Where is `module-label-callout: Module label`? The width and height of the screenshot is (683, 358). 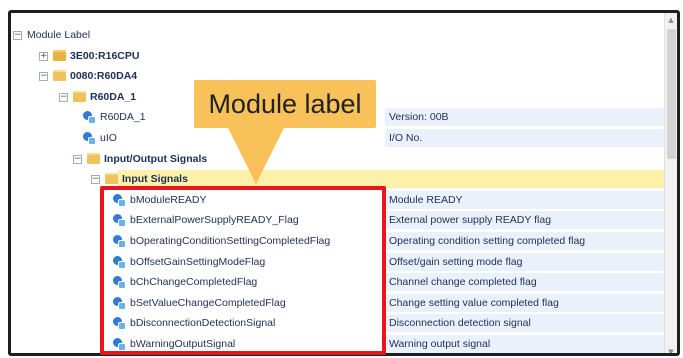
module-label-callout: Module label is located at coordinates (285, 104).